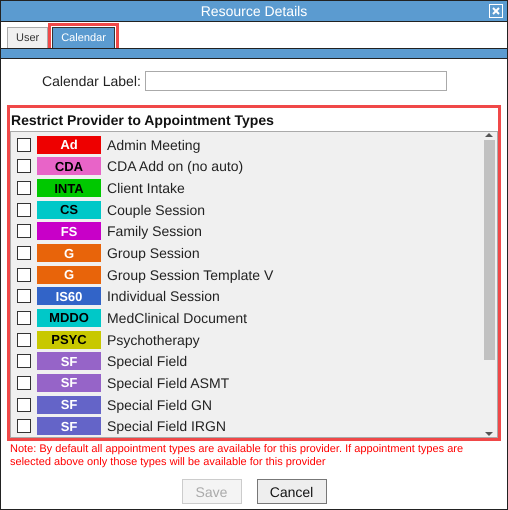 The width and height of the screenshot is (508, 510). Describe the element at coordinates (175, 166) in the screenshot. I see `type-name: CDA Add on (no auto)` at that location.